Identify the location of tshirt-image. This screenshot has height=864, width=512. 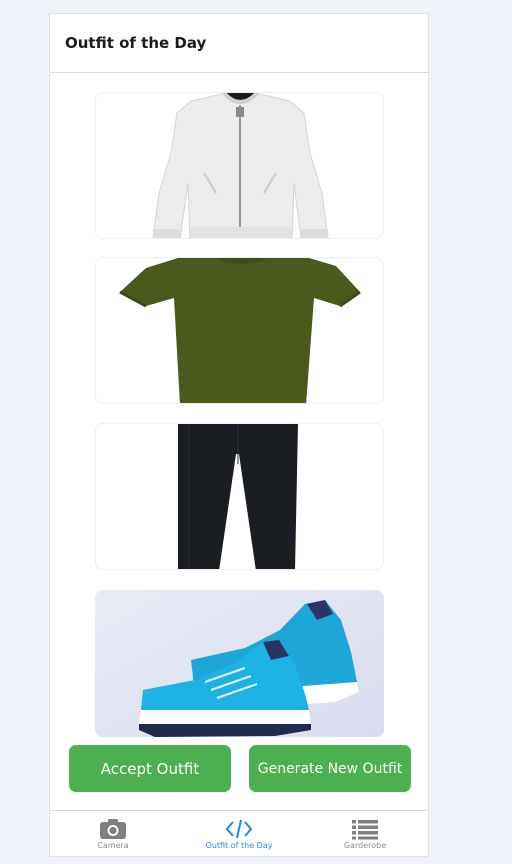
(239, 330).